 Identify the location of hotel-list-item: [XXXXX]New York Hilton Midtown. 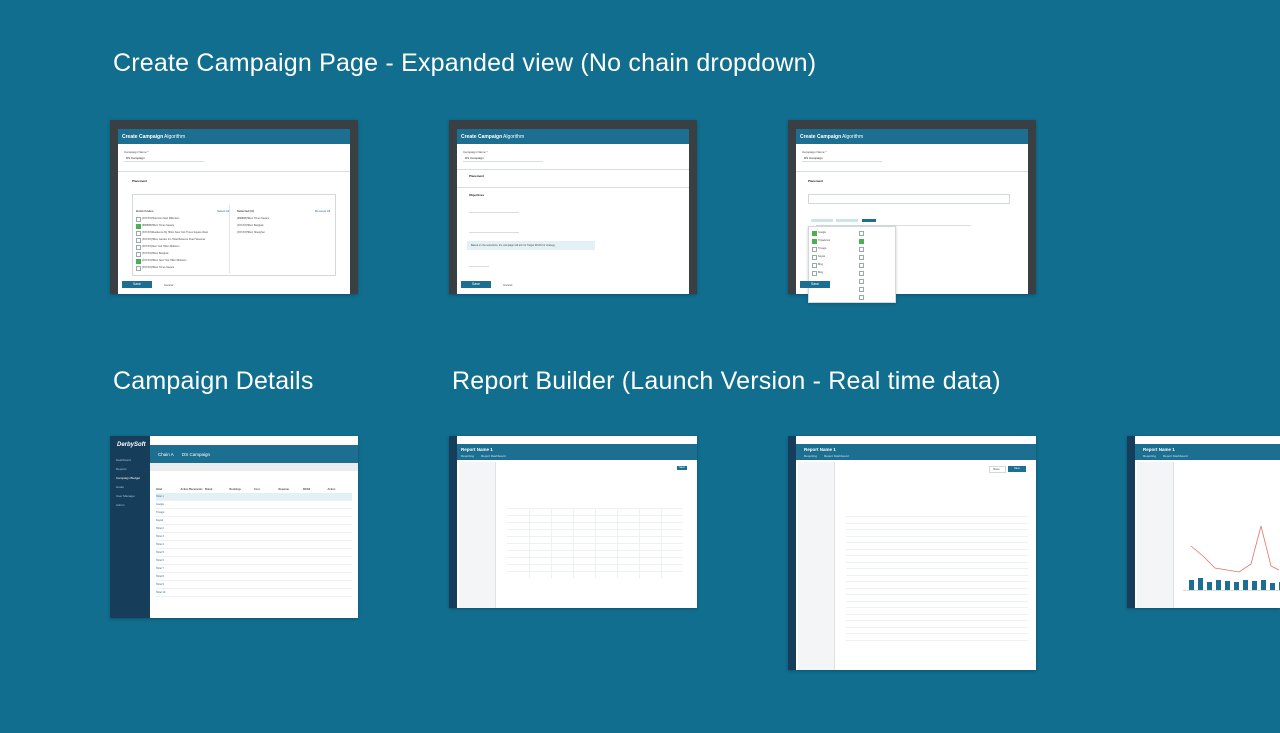
(160, 246).